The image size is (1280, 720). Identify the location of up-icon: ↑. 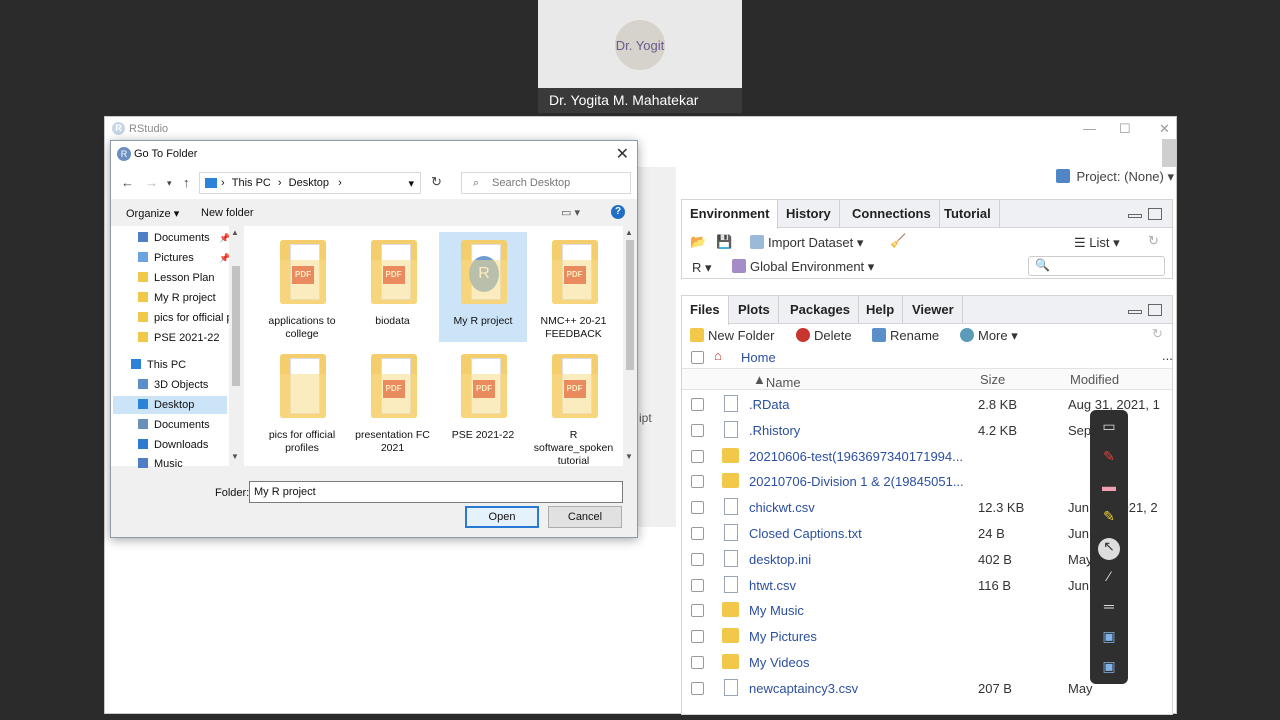
(186, 182).